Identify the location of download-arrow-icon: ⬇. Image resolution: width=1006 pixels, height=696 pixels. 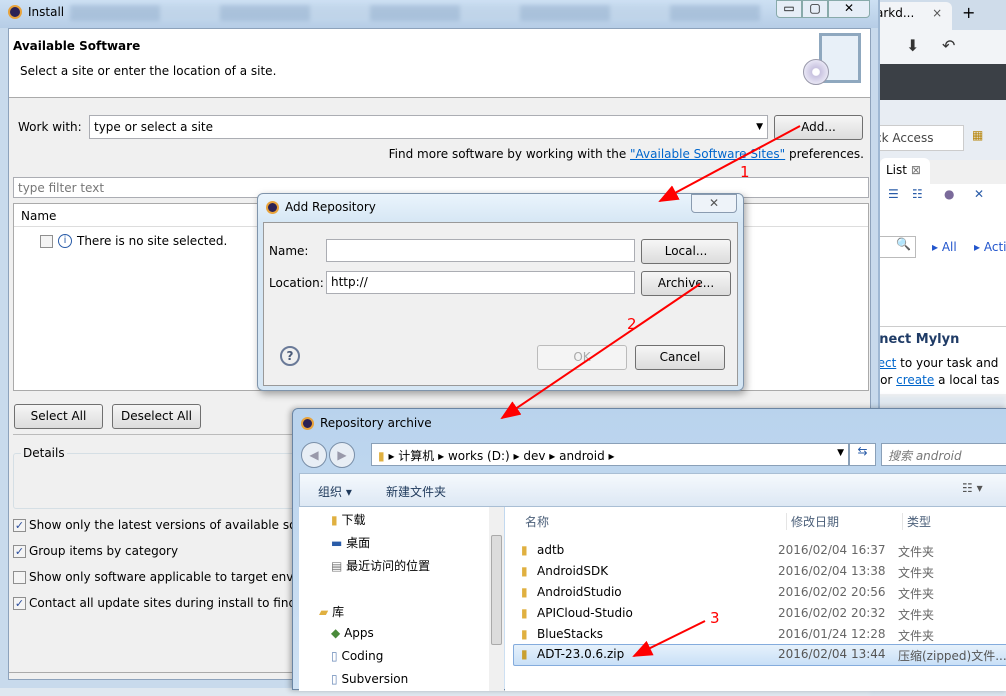
(912, 45).